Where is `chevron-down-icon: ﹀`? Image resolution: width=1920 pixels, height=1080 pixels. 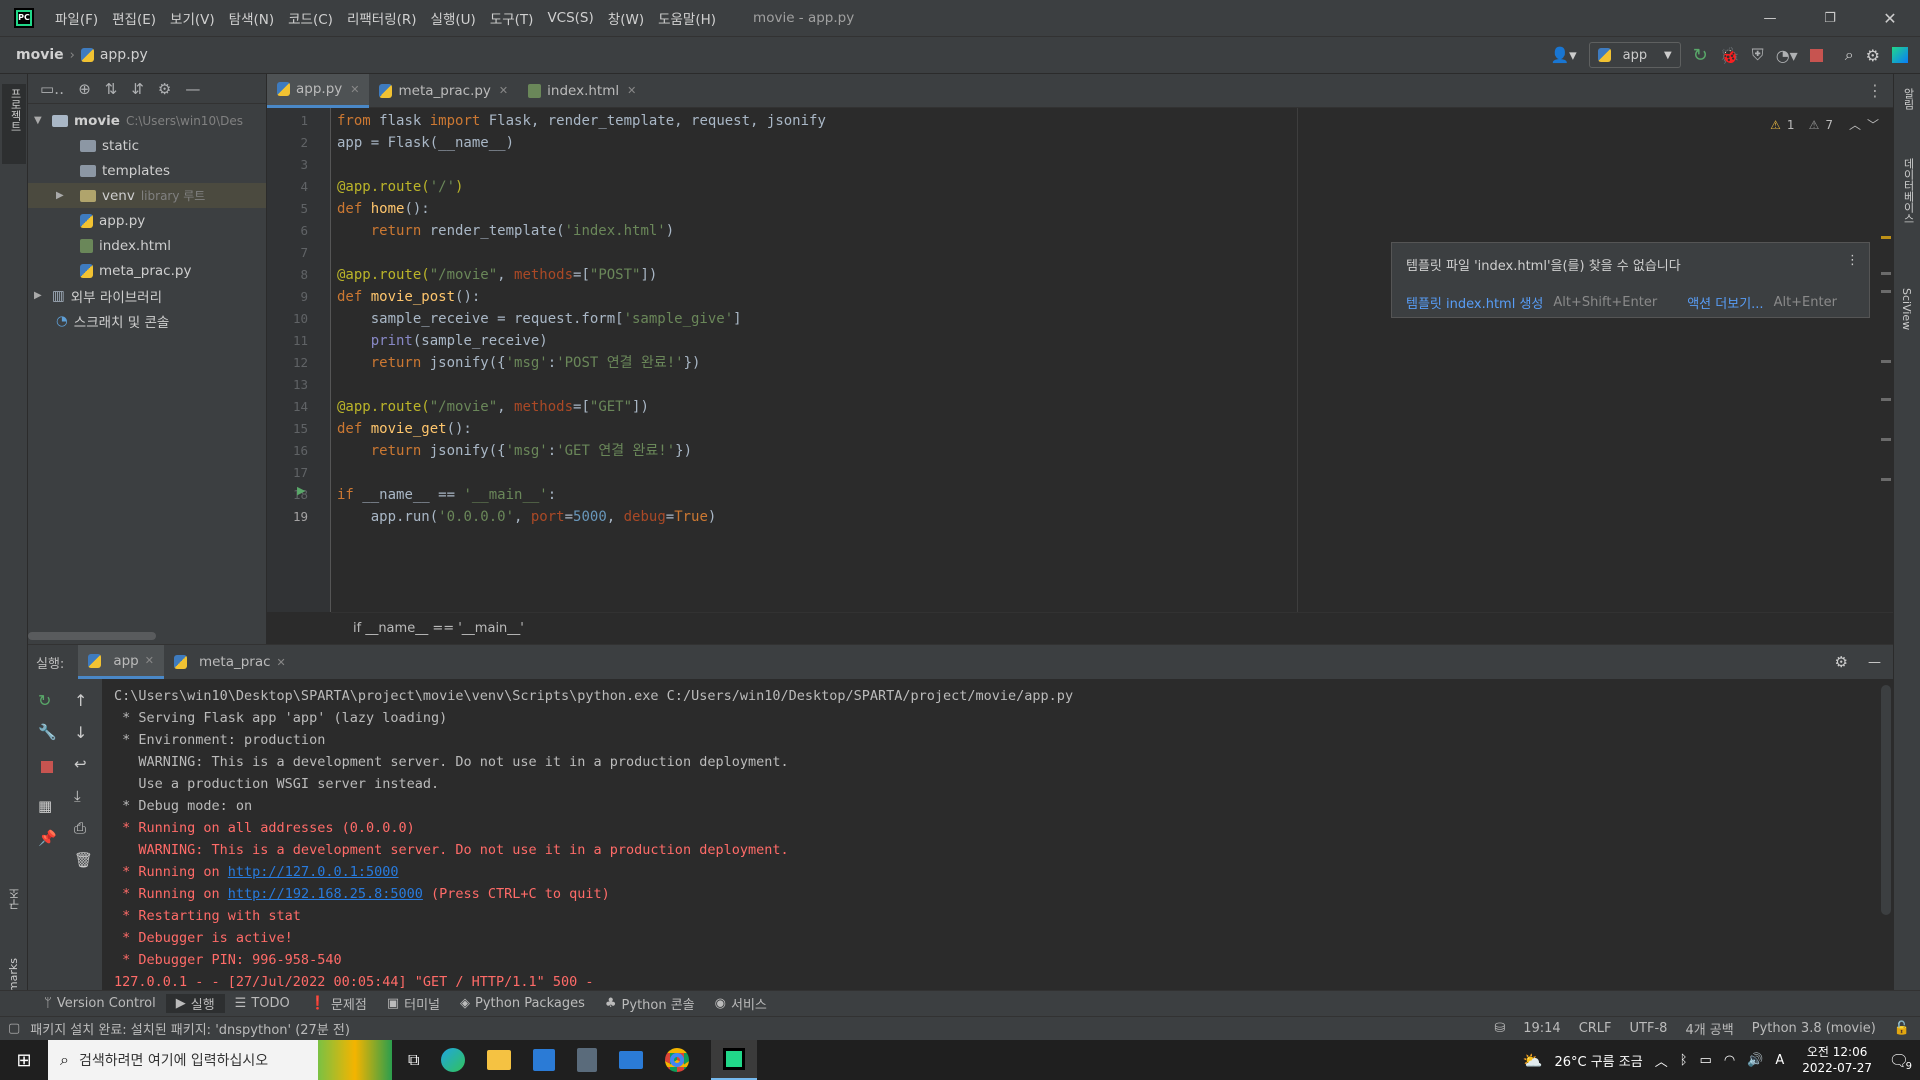 chevron-down-icon: ﹀ is located at coordinates (1873, 124).